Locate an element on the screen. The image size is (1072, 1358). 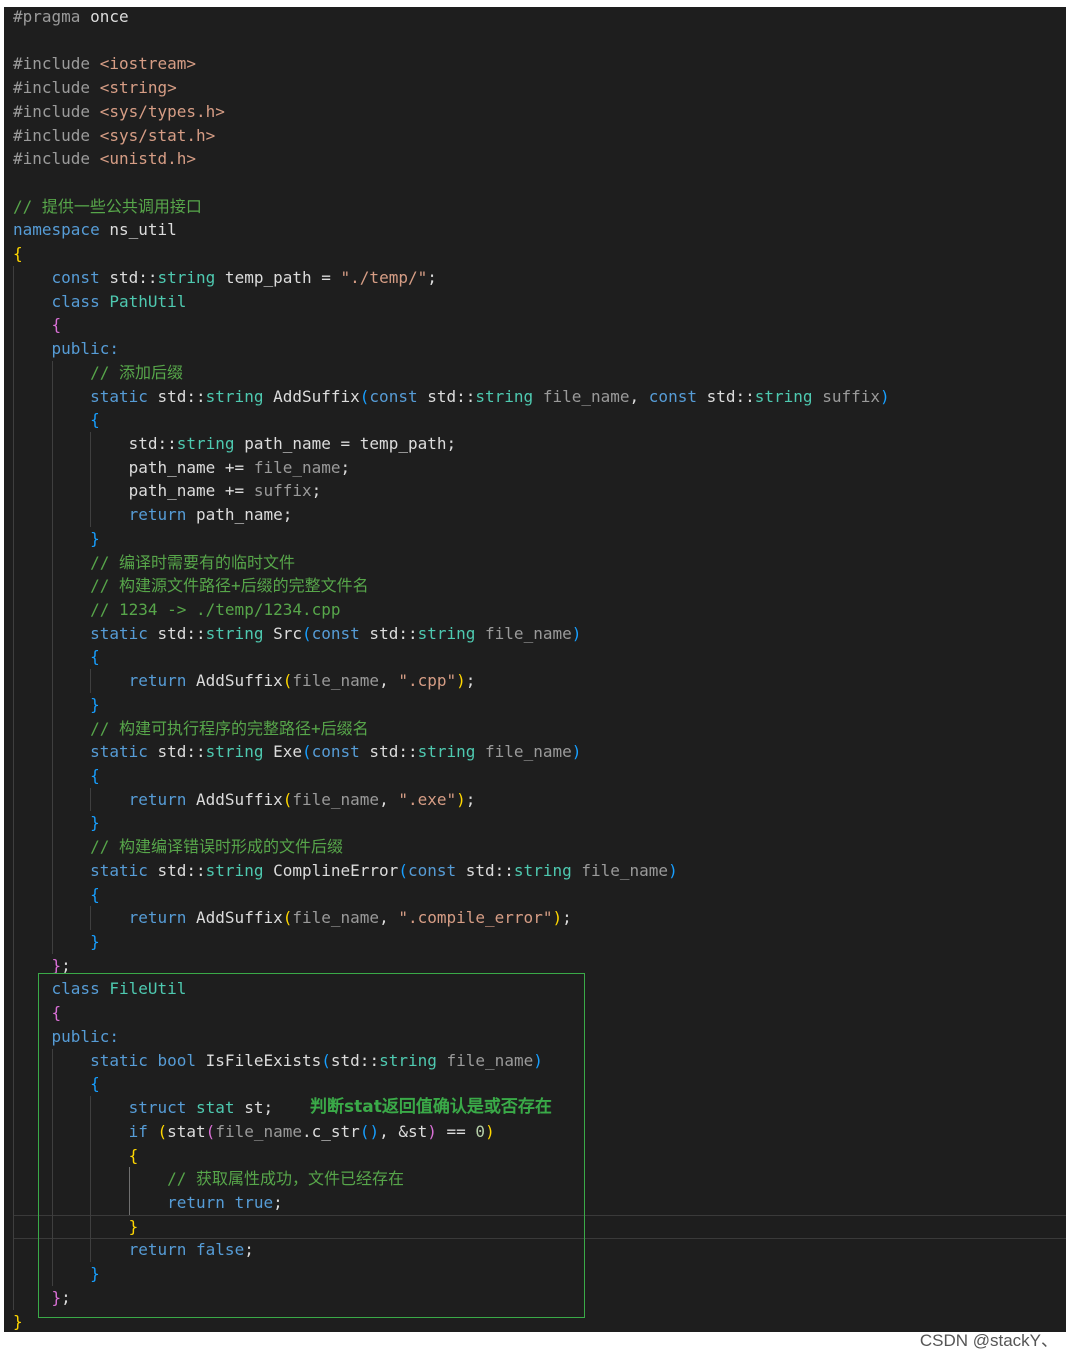
code-token: suffix is located at coordinates (282, 491).